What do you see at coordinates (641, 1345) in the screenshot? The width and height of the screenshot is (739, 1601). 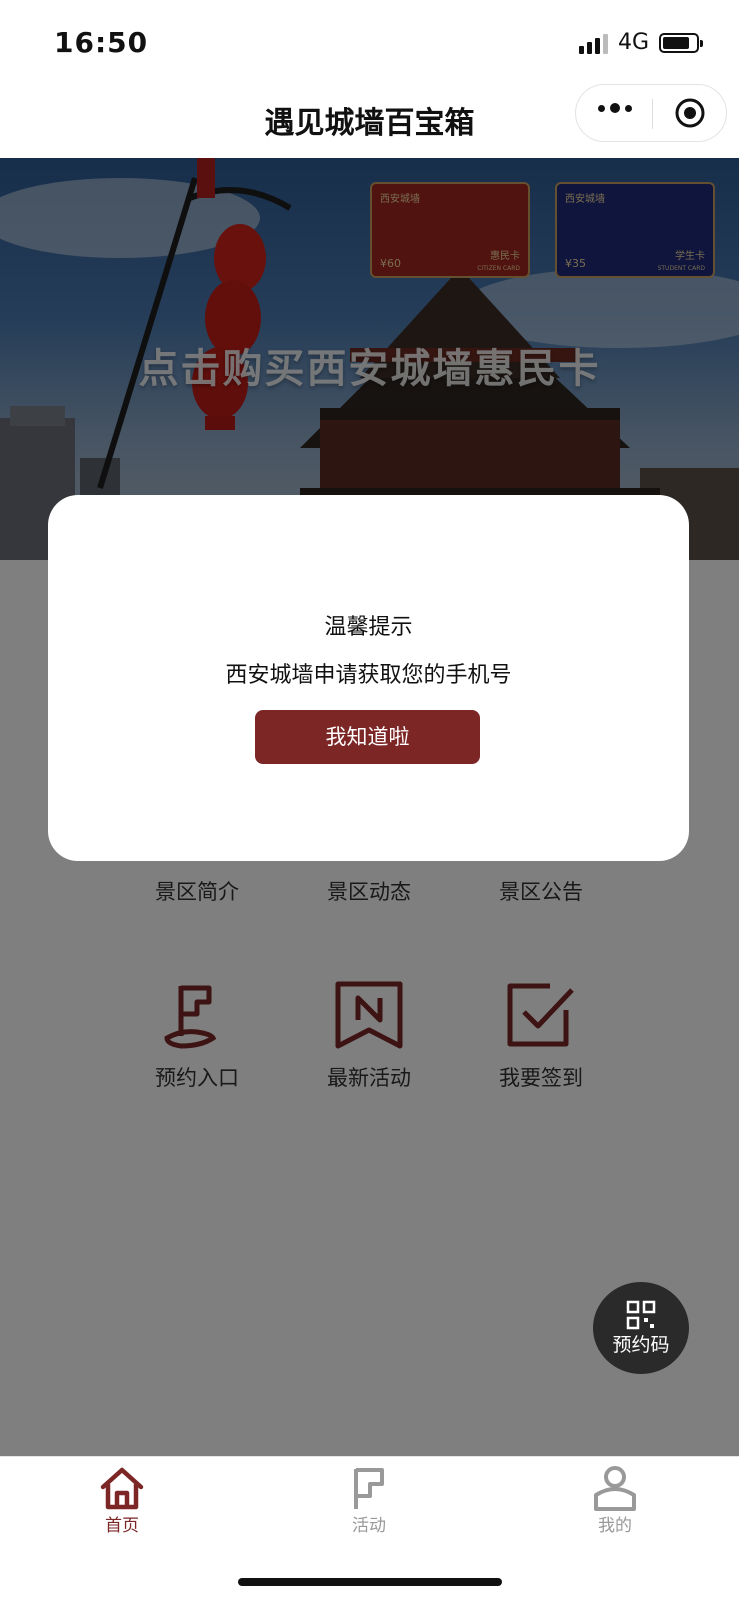 I see `reservation-code-label: 预约码` at bounding box center [641, 1345].